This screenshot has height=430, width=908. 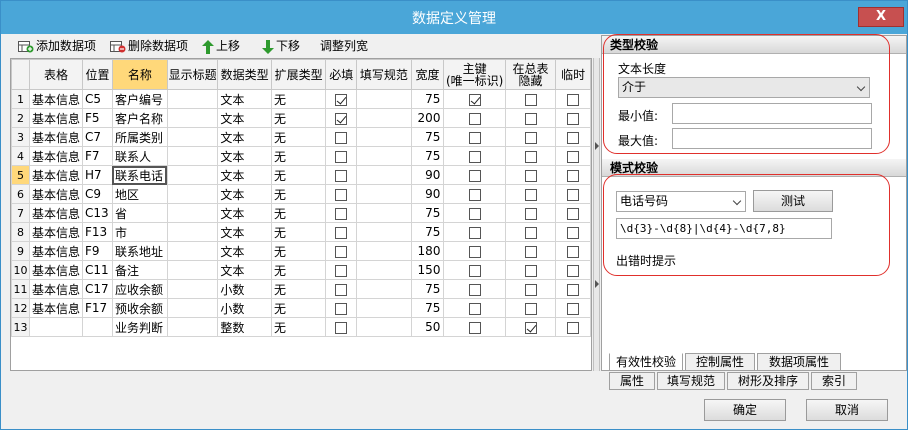 What do you see at coordinates (427, 118) in the screenshot?
I see `cell-width: 200` at bounding box center [427, 118].